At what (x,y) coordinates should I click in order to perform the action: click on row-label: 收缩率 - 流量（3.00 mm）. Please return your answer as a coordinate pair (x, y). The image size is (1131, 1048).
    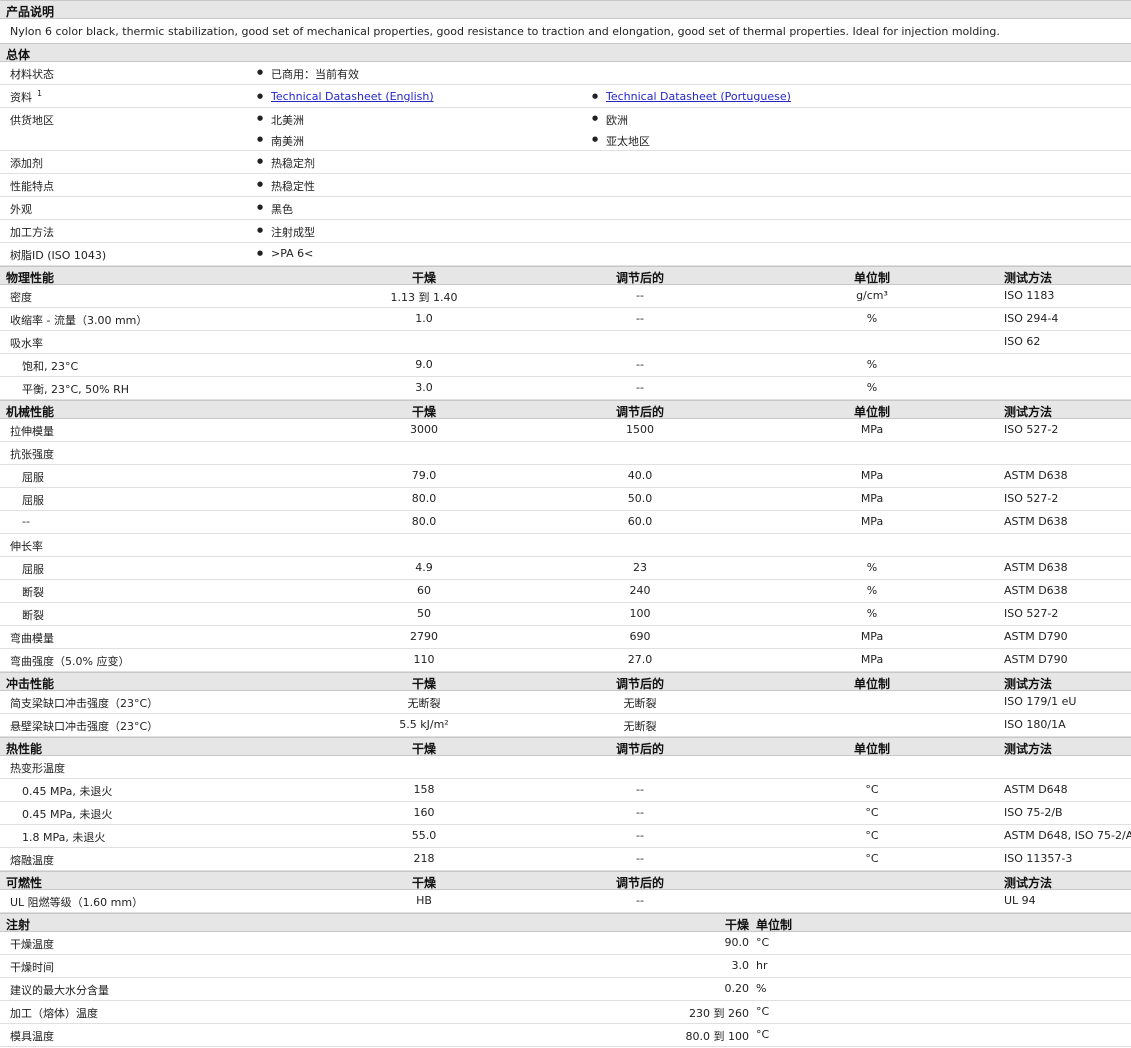
    Looking at the image, I should click on (79, 320).